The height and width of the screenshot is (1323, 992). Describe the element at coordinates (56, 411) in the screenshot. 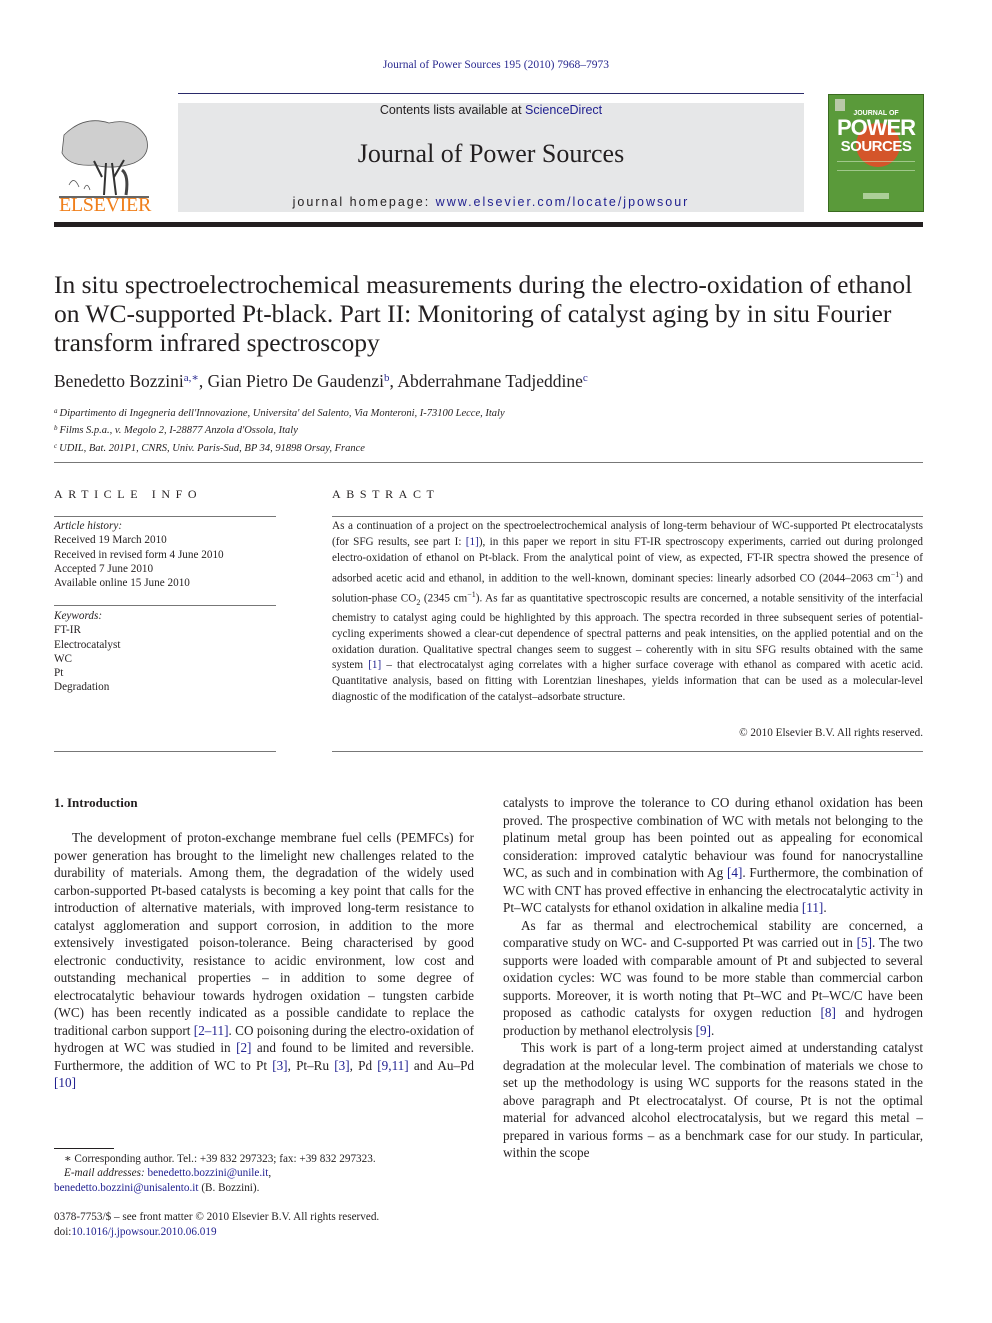

I see `affiliation-mark: a` at that location.